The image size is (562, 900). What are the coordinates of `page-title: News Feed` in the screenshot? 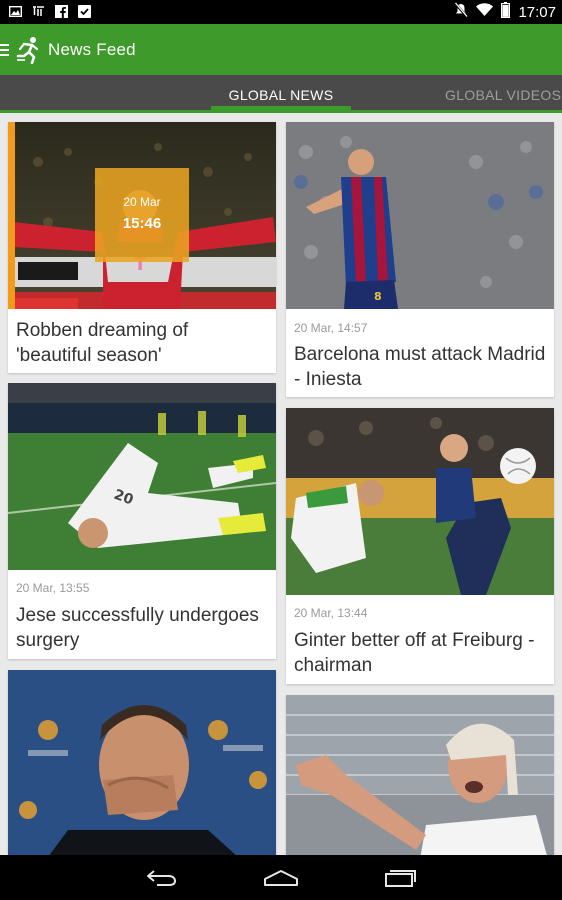 It's located at (92, 49).